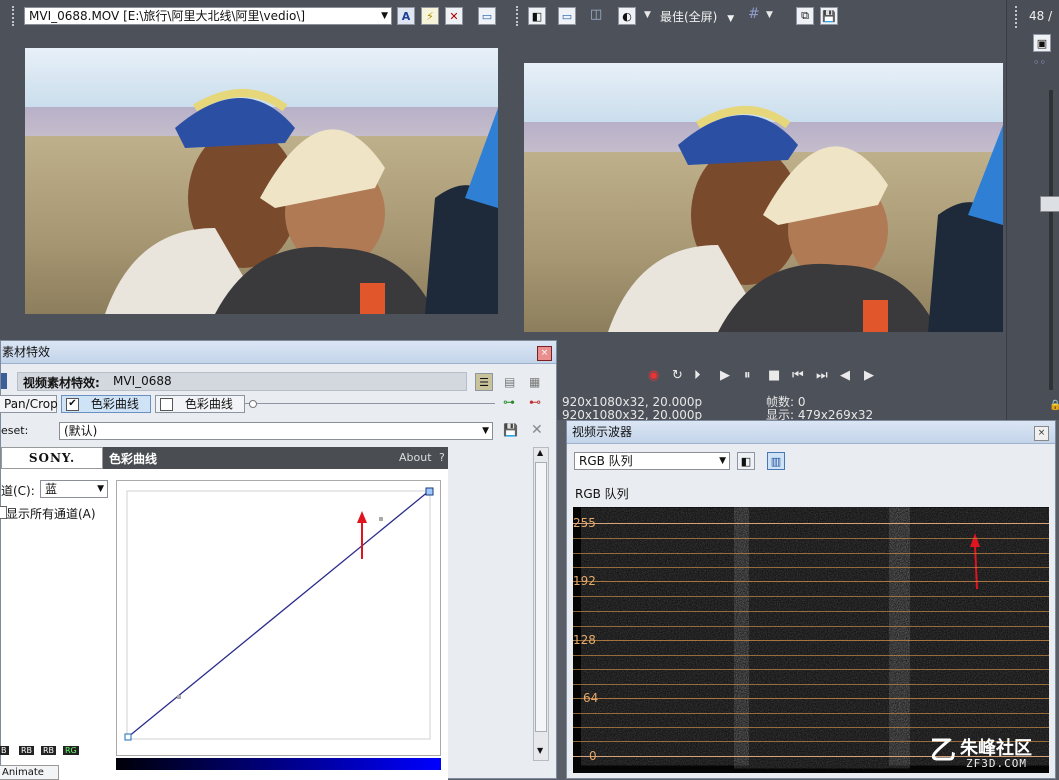 The image size is (1059, 780). I want to click on fx-window-titlebar: 素材特效 ×, so click(278, 352).